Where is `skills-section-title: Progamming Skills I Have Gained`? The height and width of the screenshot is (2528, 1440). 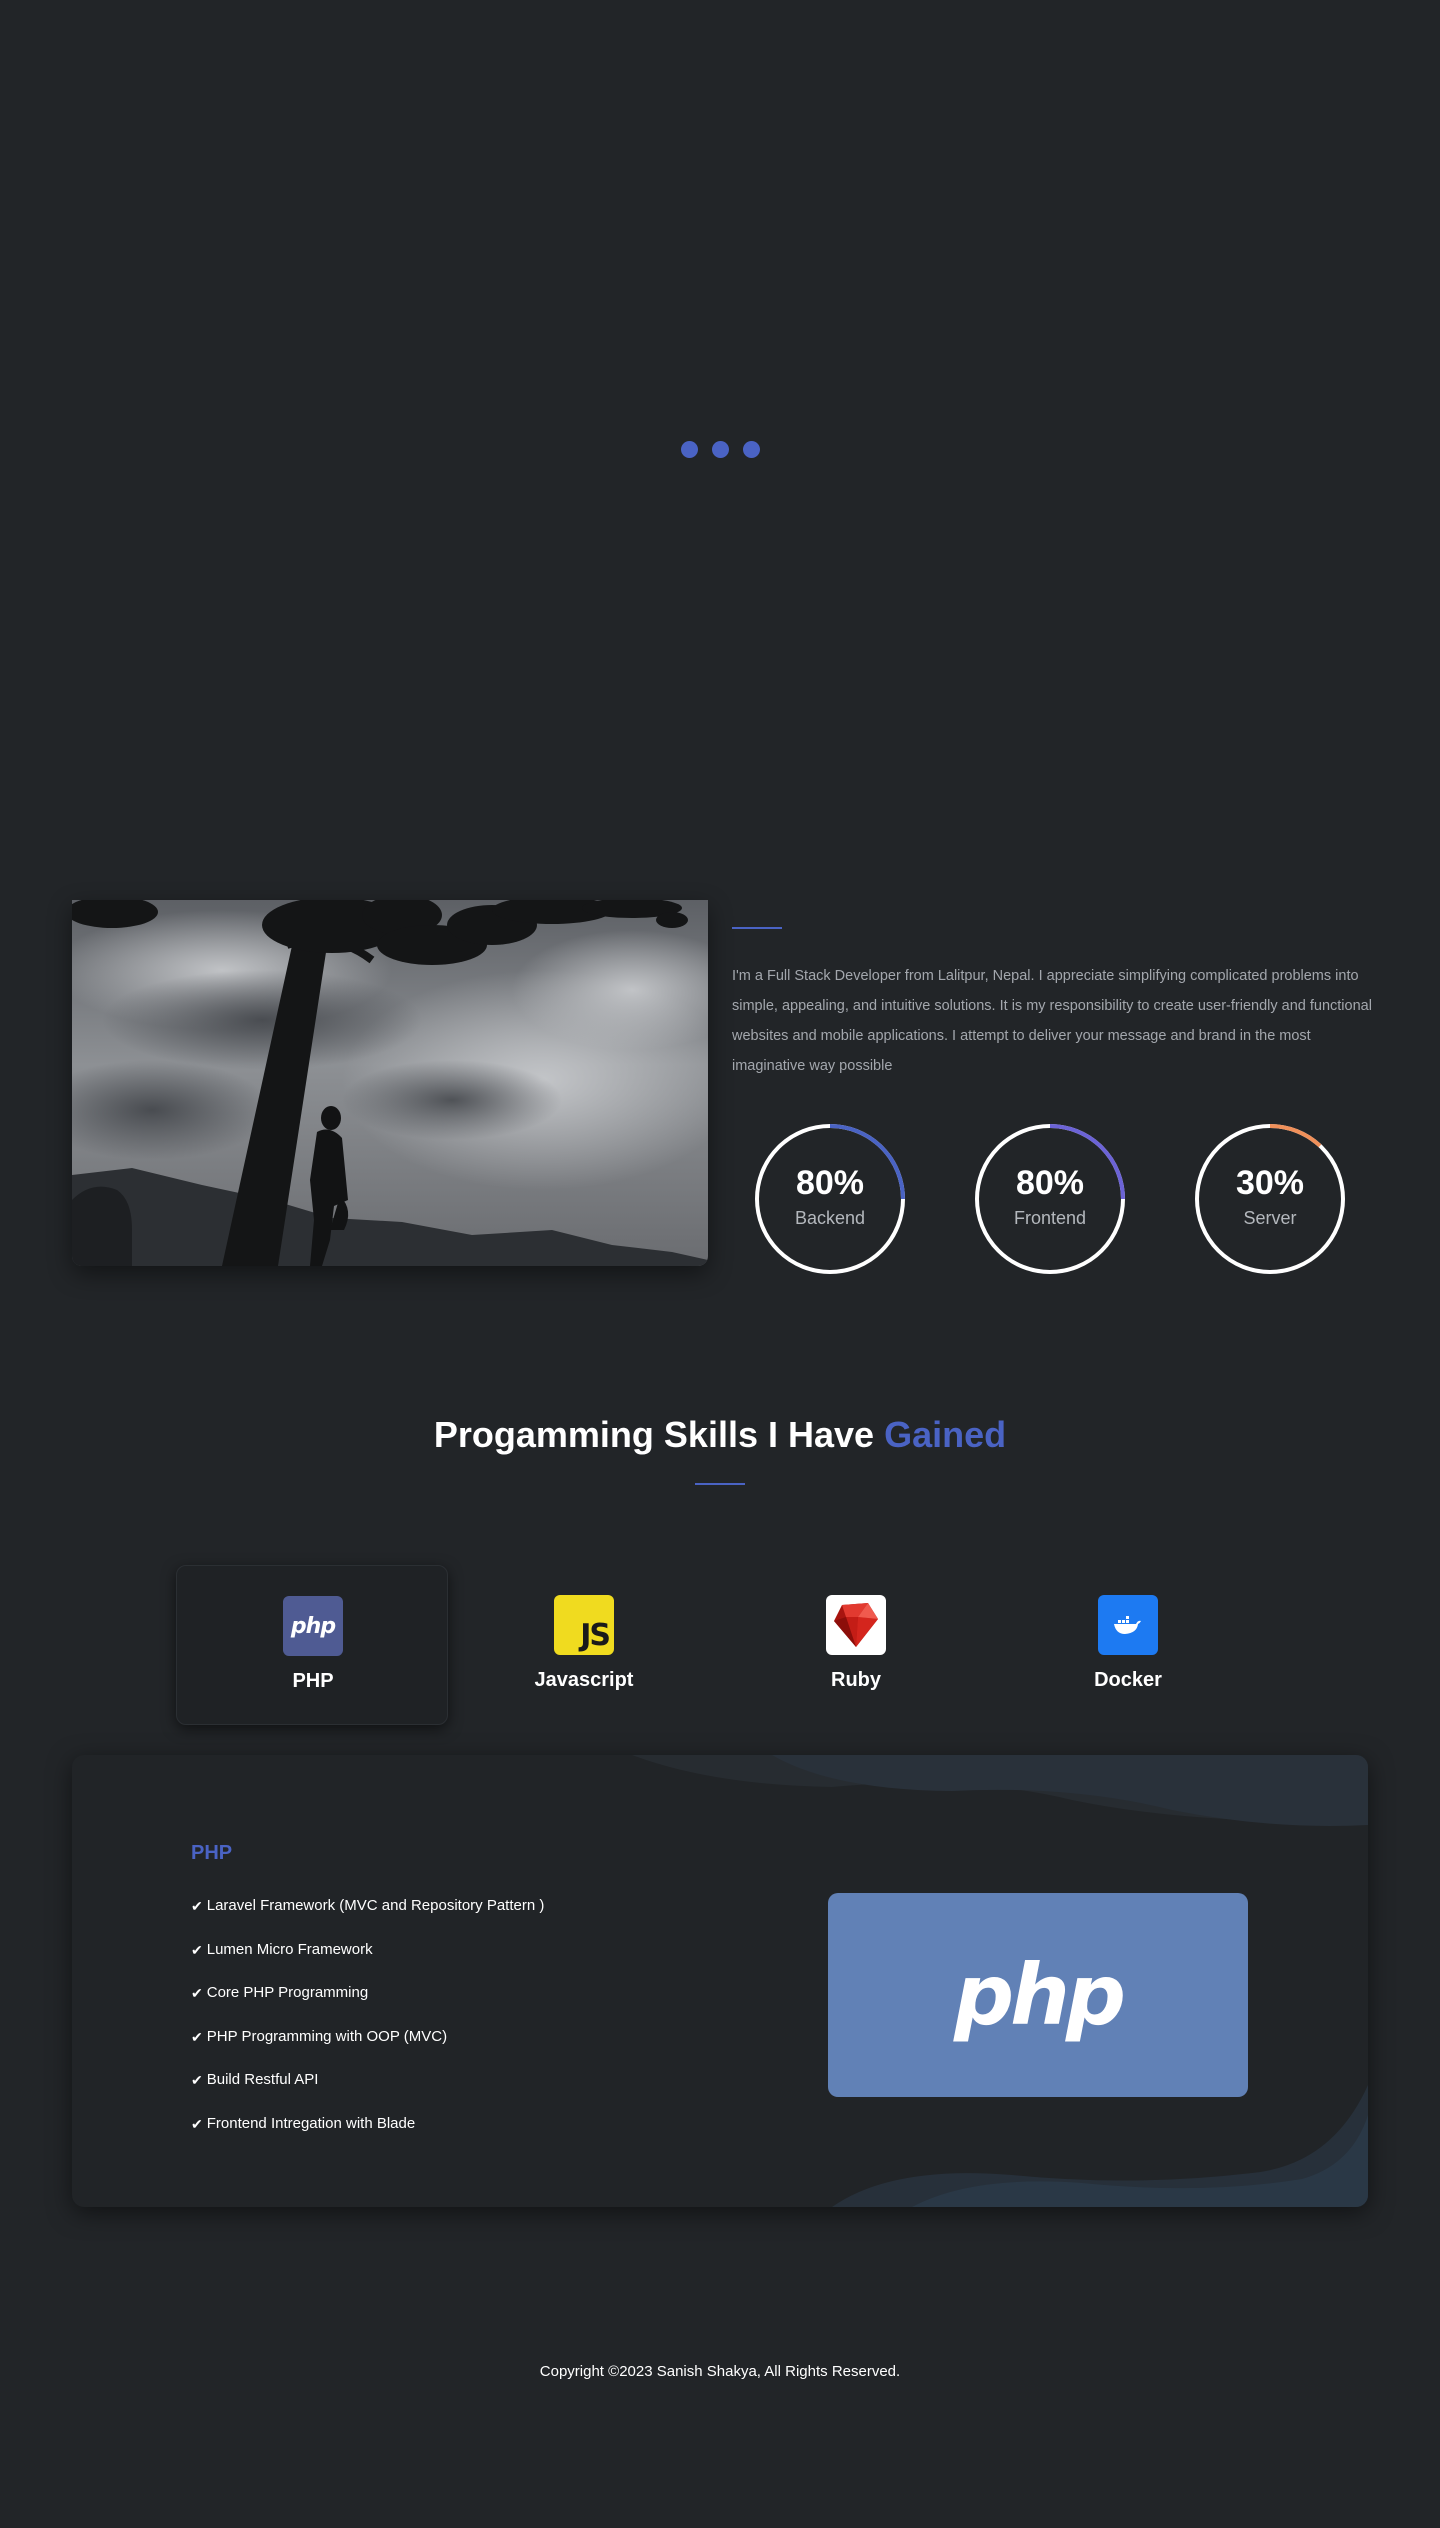 skills-section-title: Progamming Skills I Have Gained is located at coordinates (720, 1435).